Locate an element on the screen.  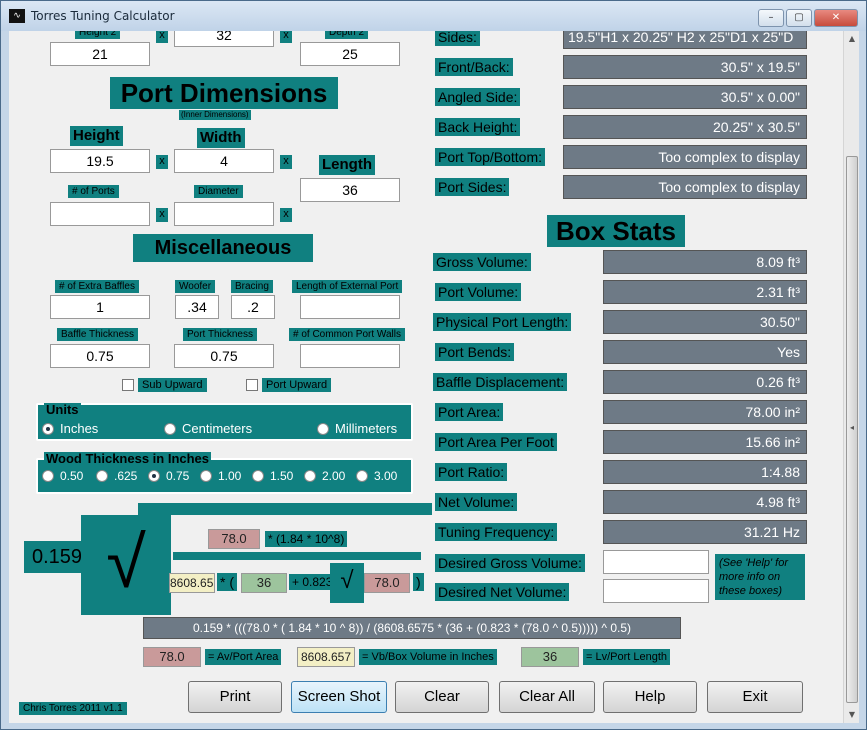
width-label: Width is located at coordinates (221, 138).